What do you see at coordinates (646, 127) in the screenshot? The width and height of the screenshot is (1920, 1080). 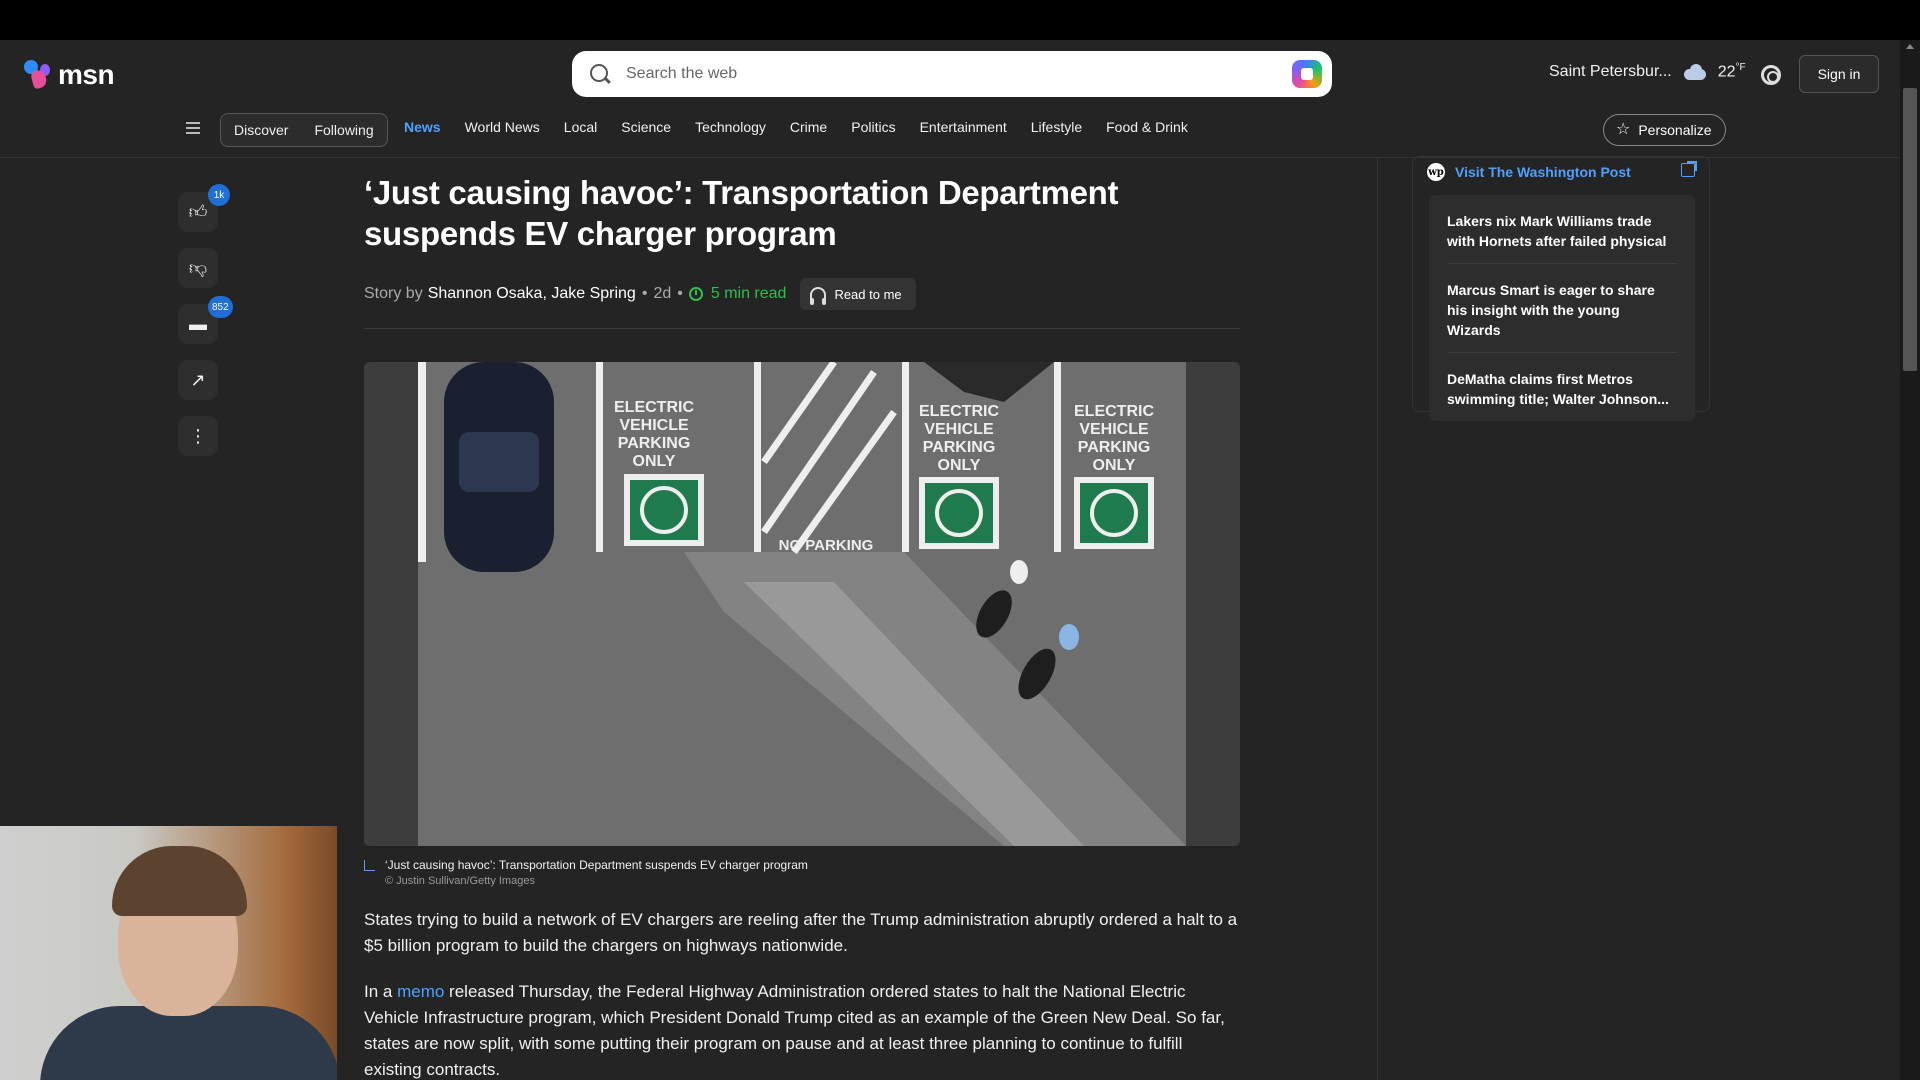 I see `nav-item-science: Science` at bounding box center [646, 127].